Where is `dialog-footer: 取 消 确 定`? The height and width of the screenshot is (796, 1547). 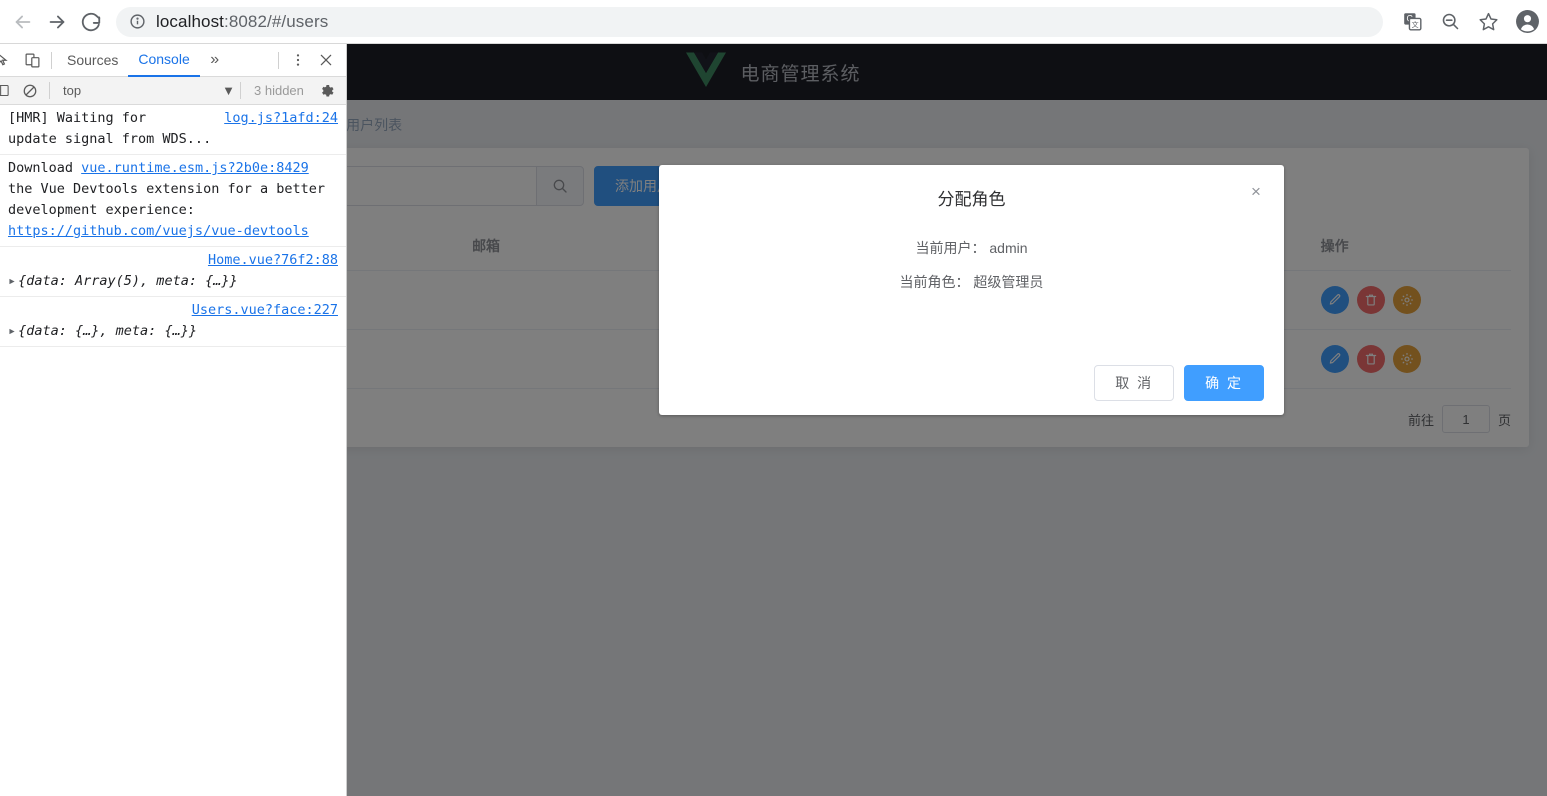
dialog-footer: 取 消 确 定 is located at coordinates (1179, 383).